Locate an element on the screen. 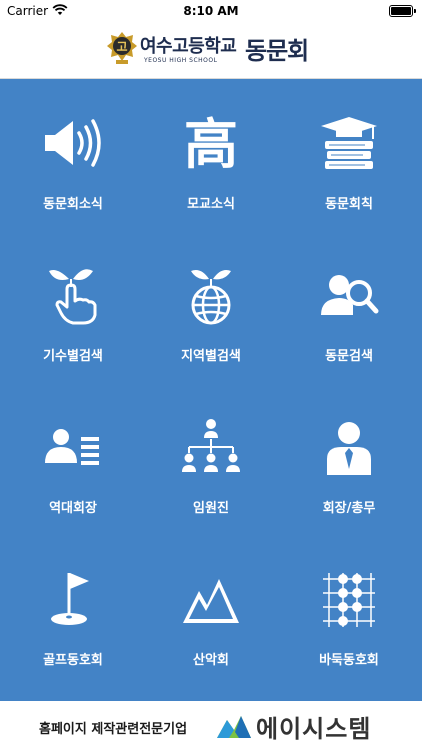 The image size is (422, 750). footer-banner: 홈페이지 제작관련전문기업 에이시스템 is located at coordinates (211, 725).